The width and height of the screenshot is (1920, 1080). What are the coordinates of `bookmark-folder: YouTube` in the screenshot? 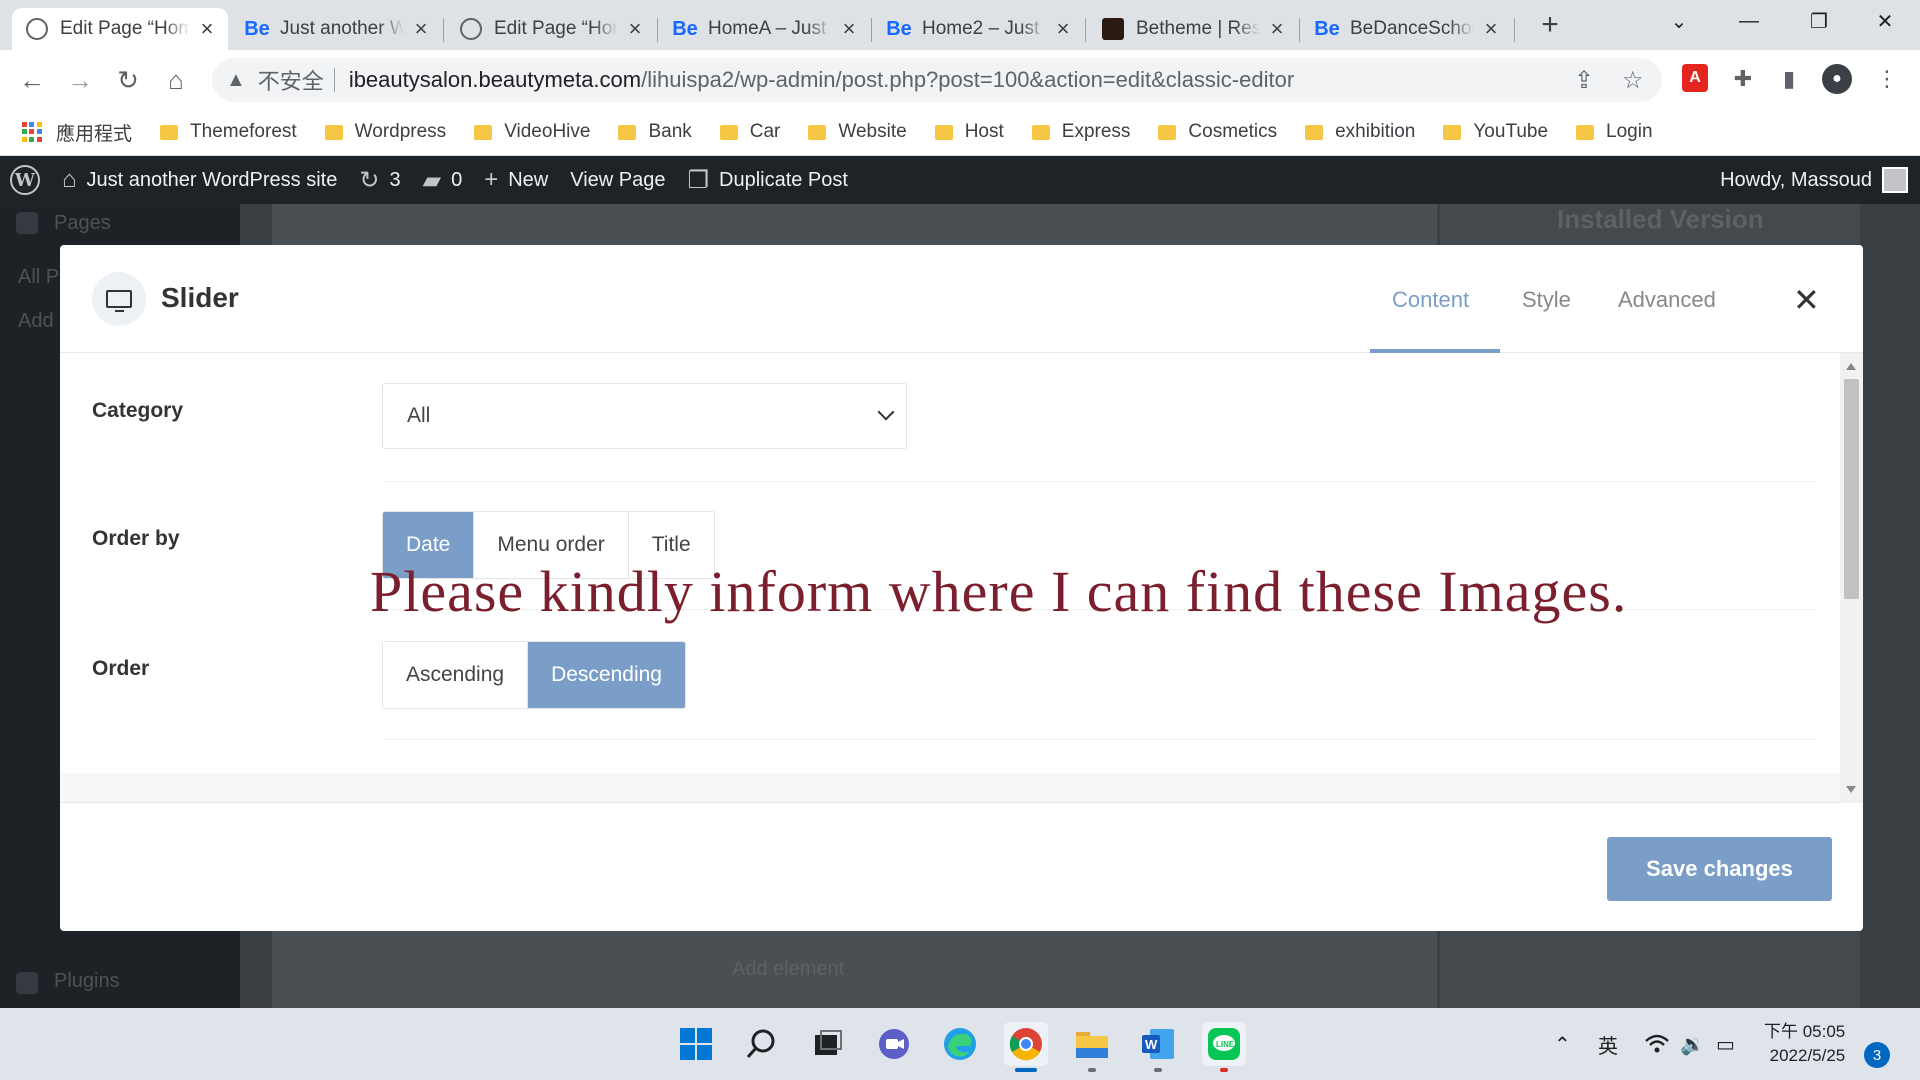 It's located at (1495, 132).